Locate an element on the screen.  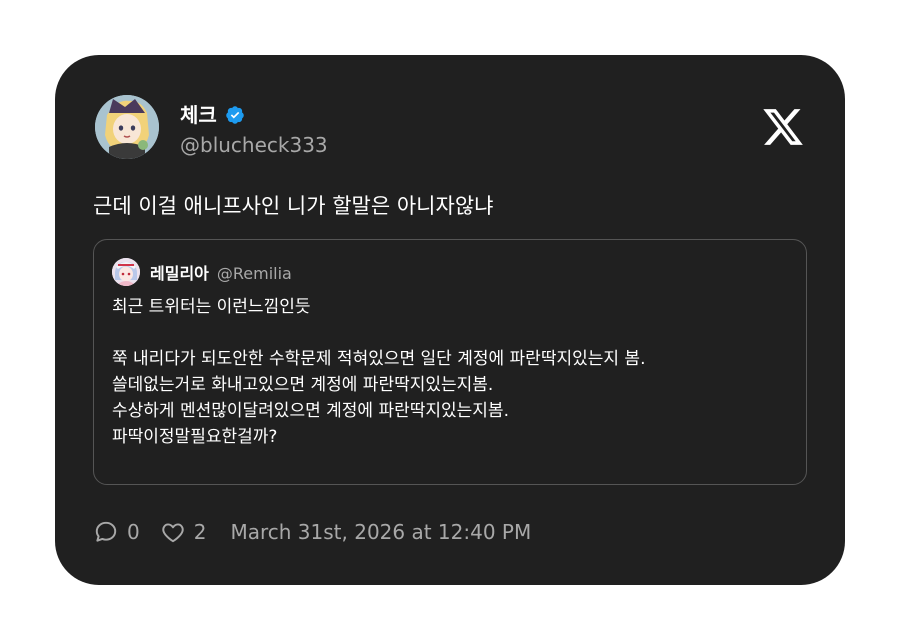
quoted-author-row: 레밀리아 @Remilia is located at coordinates (221, 272).